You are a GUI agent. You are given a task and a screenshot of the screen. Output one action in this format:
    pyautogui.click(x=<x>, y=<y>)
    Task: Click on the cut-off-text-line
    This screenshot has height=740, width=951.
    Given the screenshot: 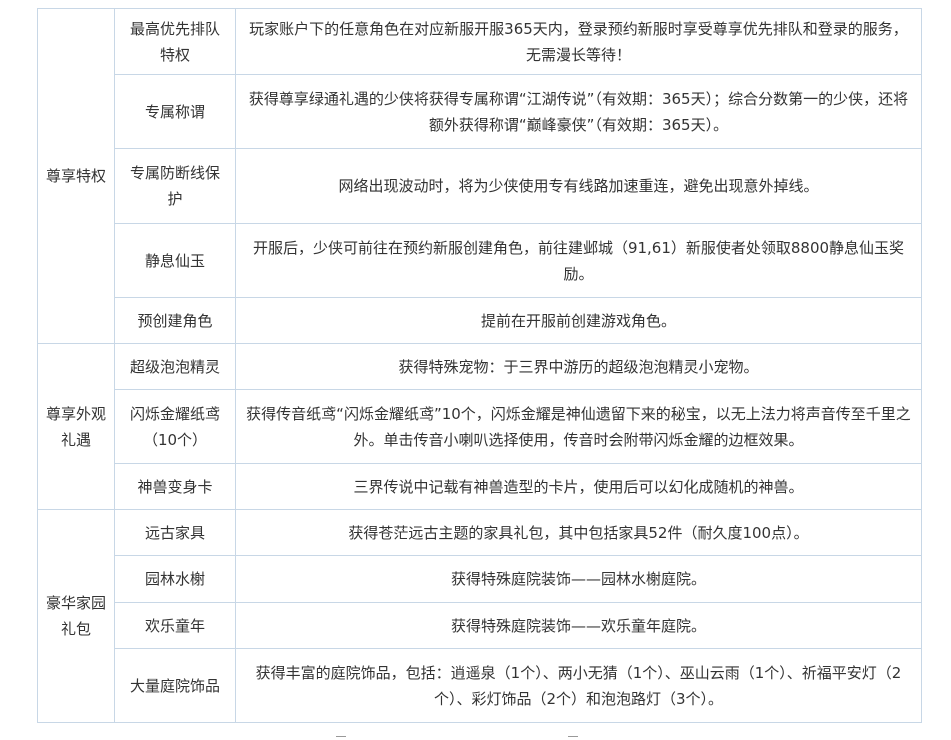 What is the action you would take?
    pyautogui.click(x=475, y=736)
    